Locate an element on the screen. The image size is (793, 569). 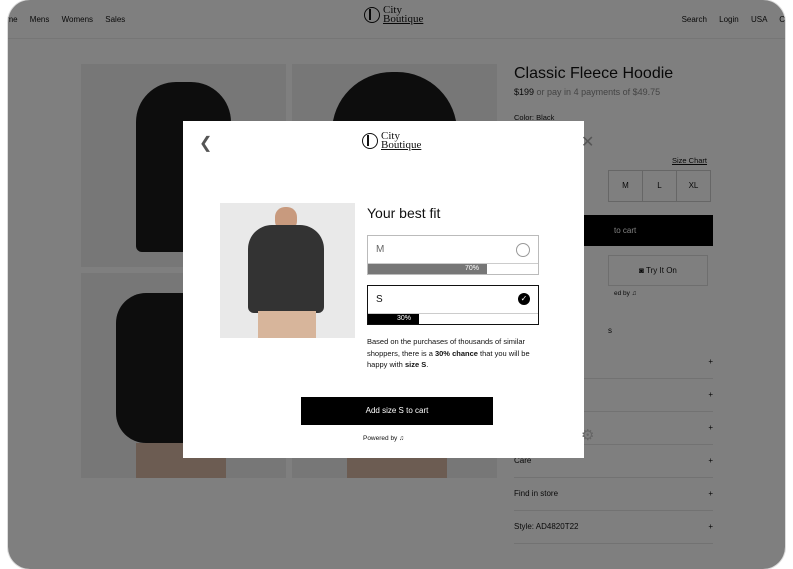
checkmark-icon: ✓ is located at coordinates (524, 299).